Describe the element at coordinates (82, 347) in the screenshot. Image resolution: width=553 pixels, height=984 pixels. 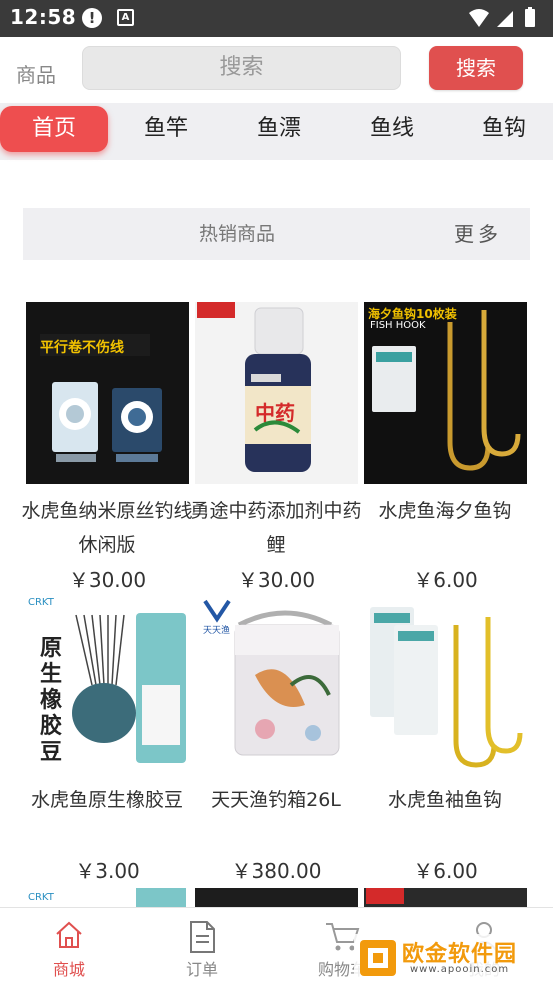
I see `svg-text: 平行卷不伤线` at that location.